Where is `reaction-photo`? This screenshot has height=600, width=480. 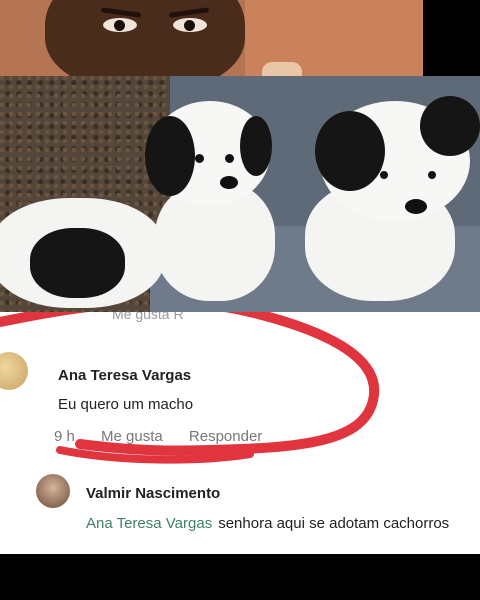 reaction-photo is located at coordinates (211, 38).